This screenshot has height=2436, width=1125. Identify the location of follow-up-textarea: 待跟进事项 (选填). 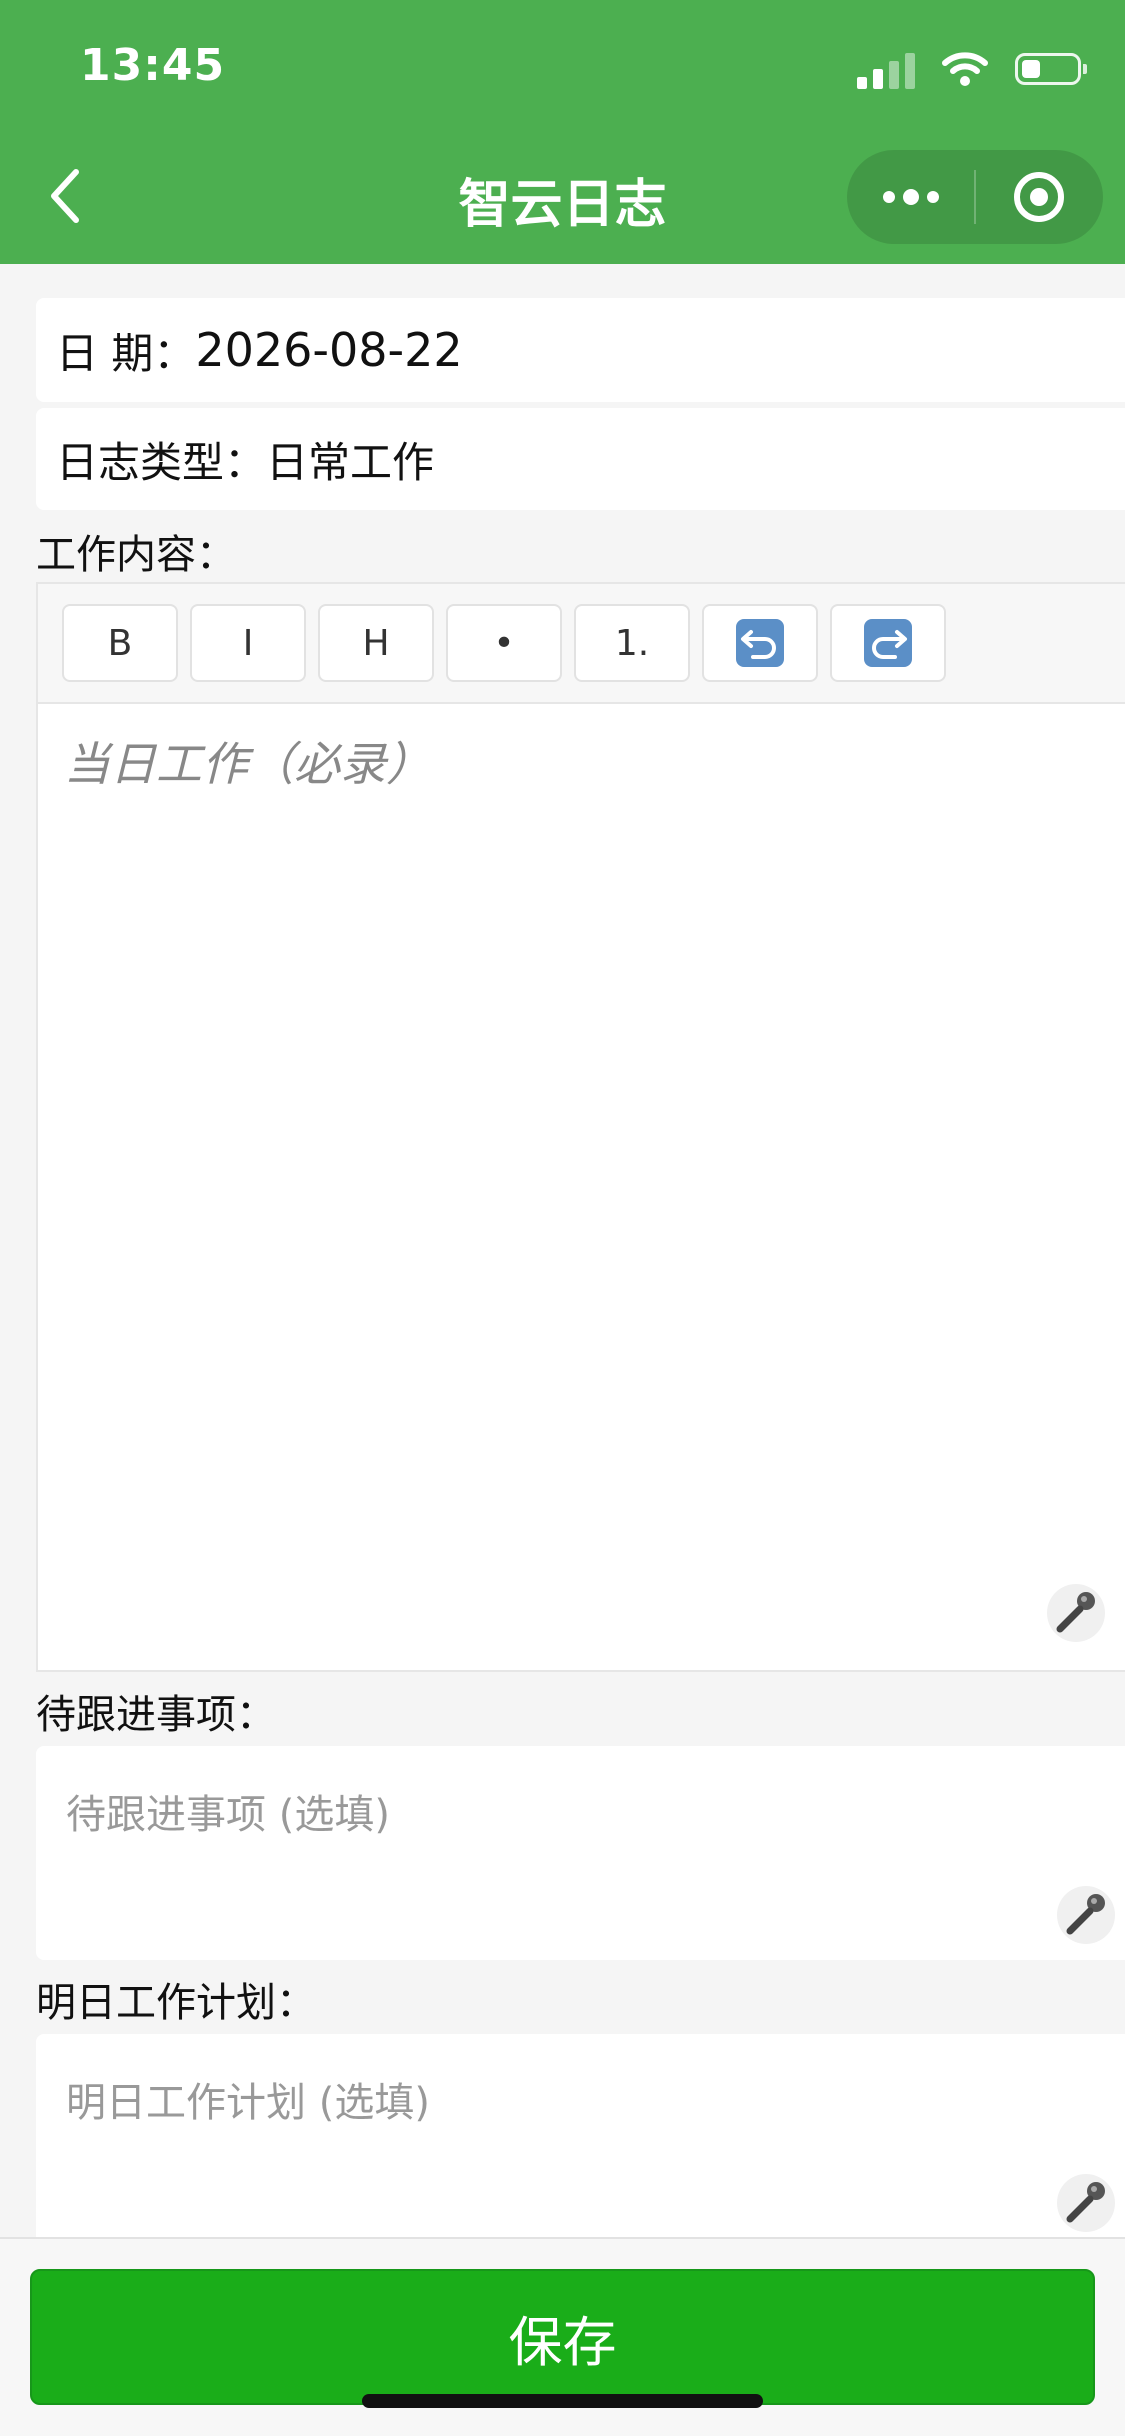
(580, 1853).